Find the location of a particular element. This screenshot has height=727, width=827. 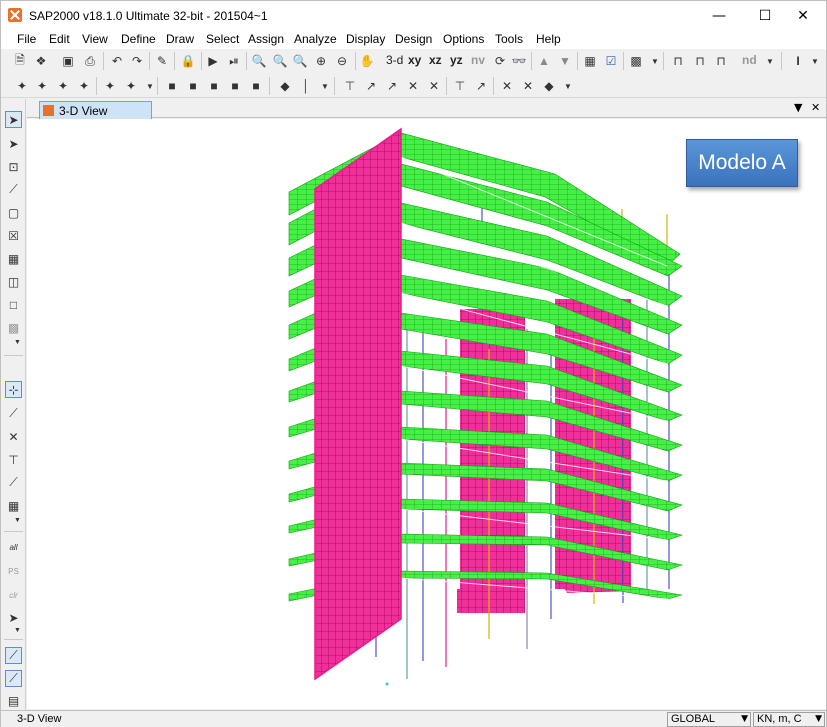

menu-file: File is located at coordinates (26, 39).